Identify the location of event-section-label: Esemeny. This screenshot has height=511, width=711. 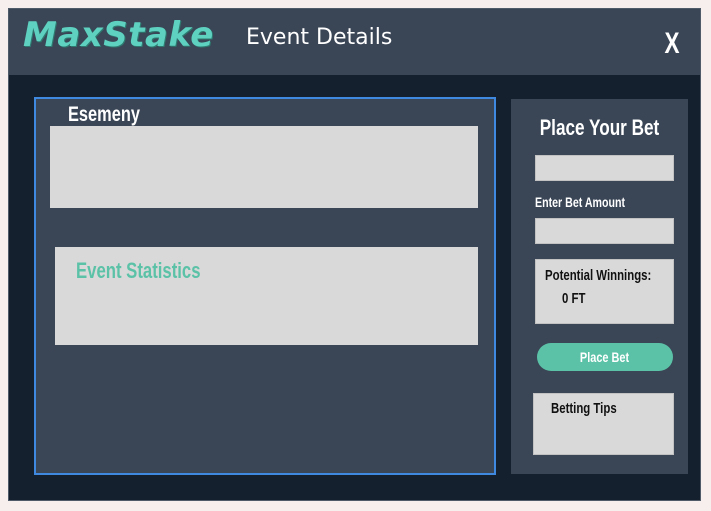
(104, 114).